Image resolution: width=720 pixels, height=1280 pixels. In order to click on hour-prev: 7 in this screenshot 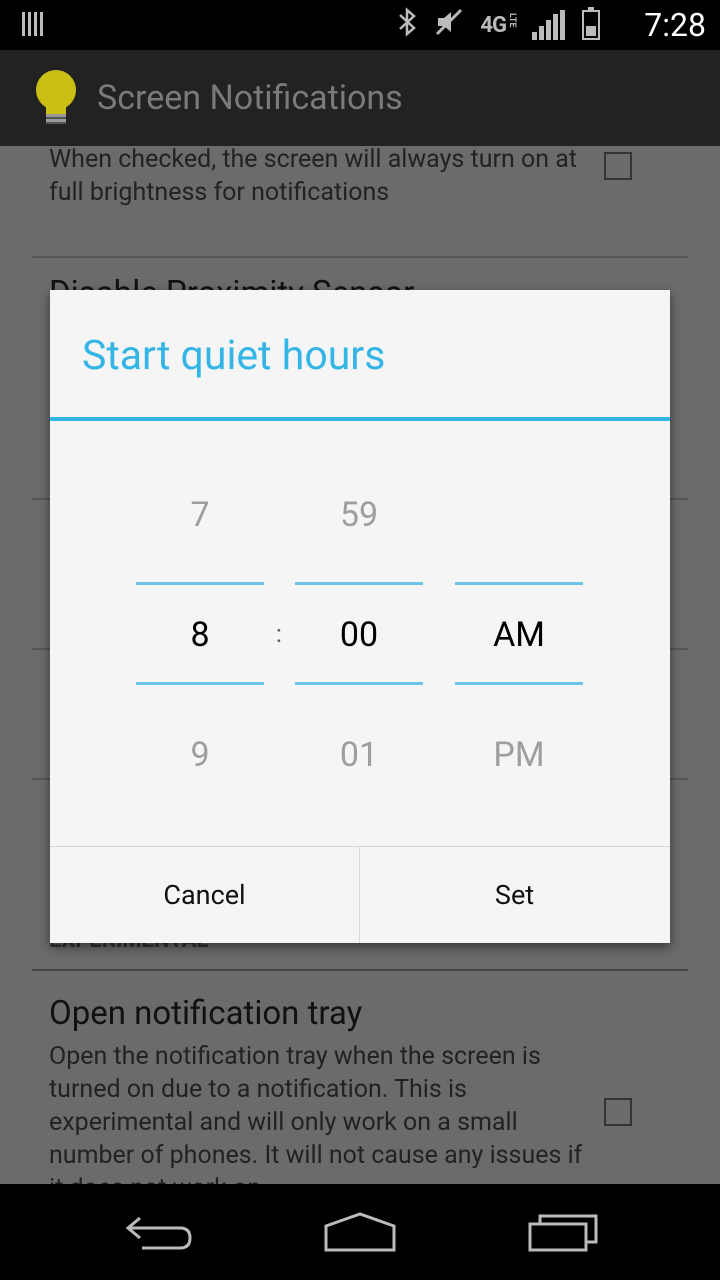, I will do `click(200, 515)`.